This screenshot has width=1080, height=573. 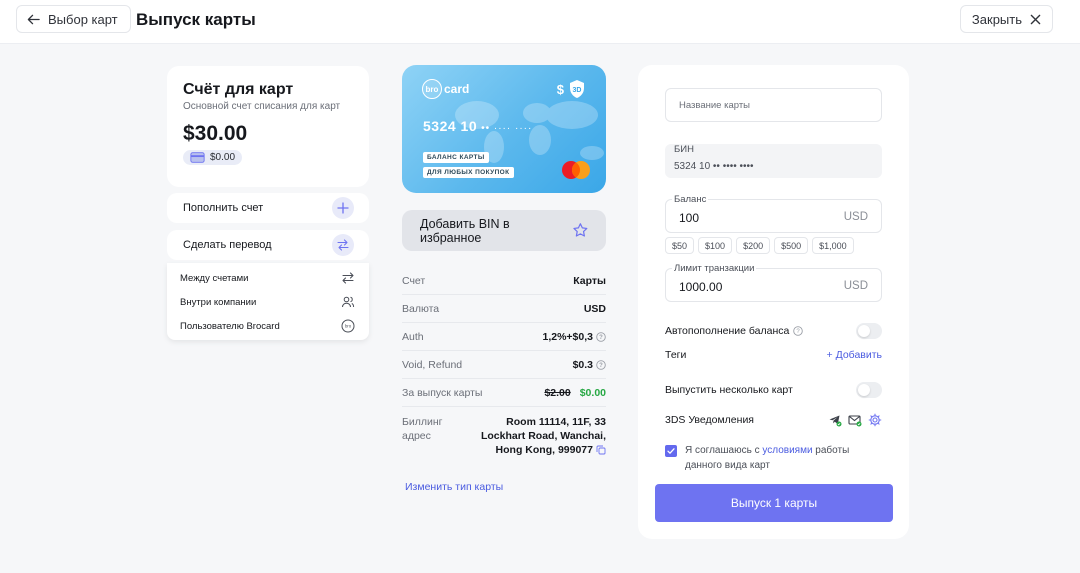 I want to click on balance-label: Баланс, so click(x=690, y=199).